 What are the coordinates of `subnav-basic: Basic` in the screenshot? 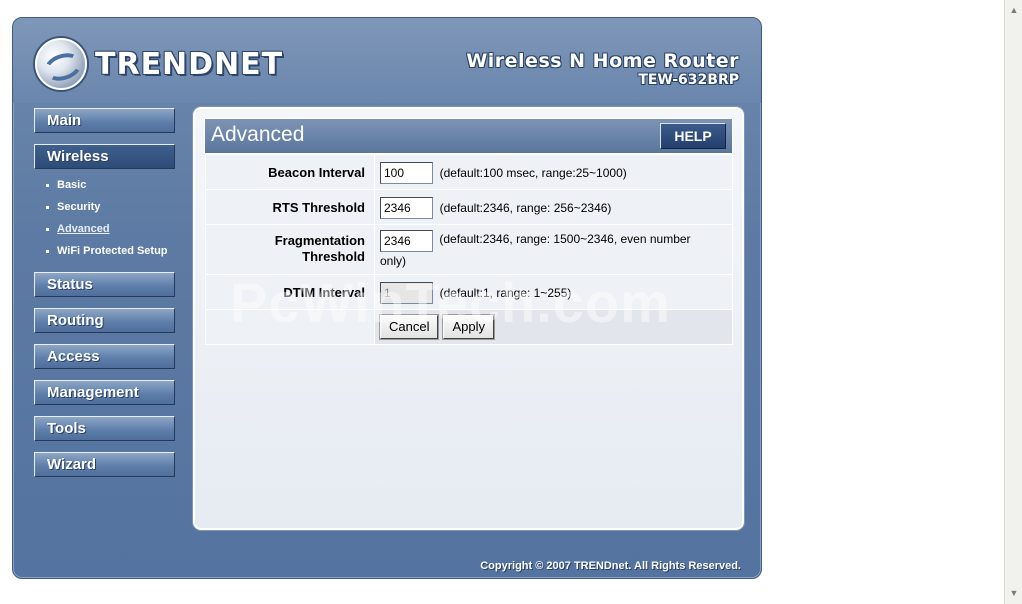 It's located at (112, 185).